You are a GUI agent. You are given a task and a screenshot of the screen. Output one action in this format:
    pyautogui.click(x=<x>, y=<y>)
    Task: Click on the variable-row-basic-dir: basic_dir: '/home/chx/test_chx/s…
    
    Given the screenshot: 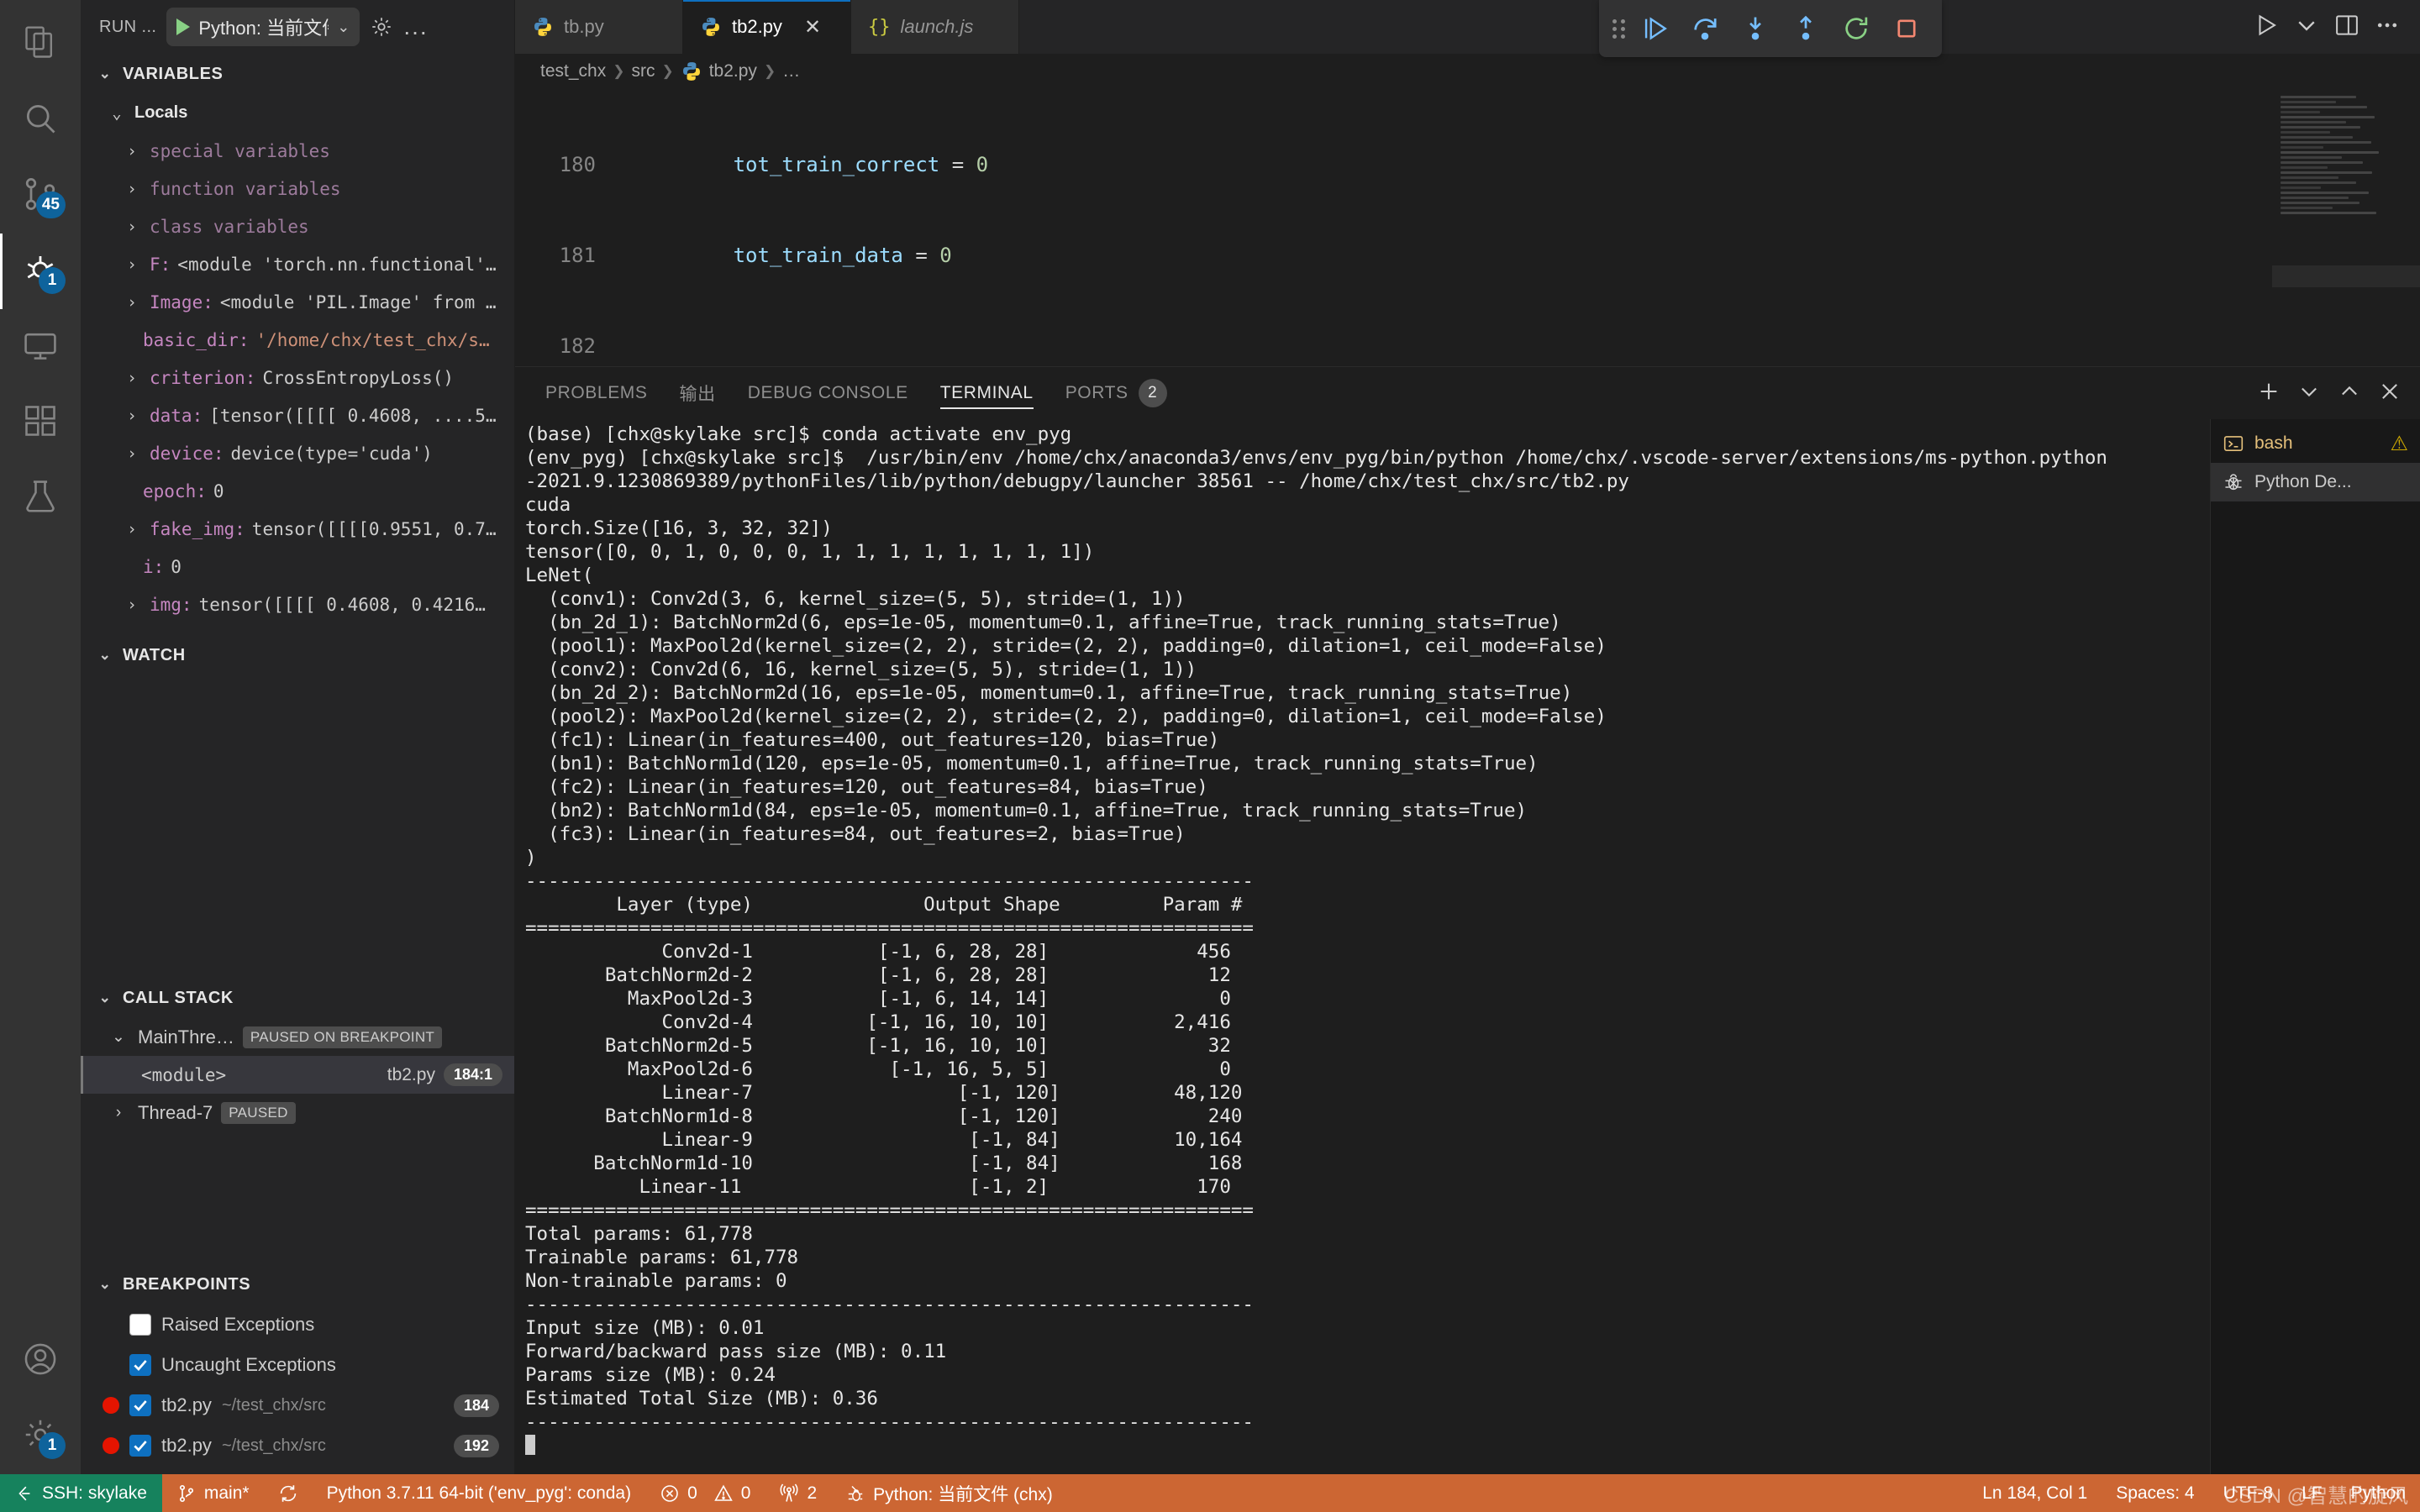 What is the action you would take?
    pyautogui.click(x=298, y=340)
    